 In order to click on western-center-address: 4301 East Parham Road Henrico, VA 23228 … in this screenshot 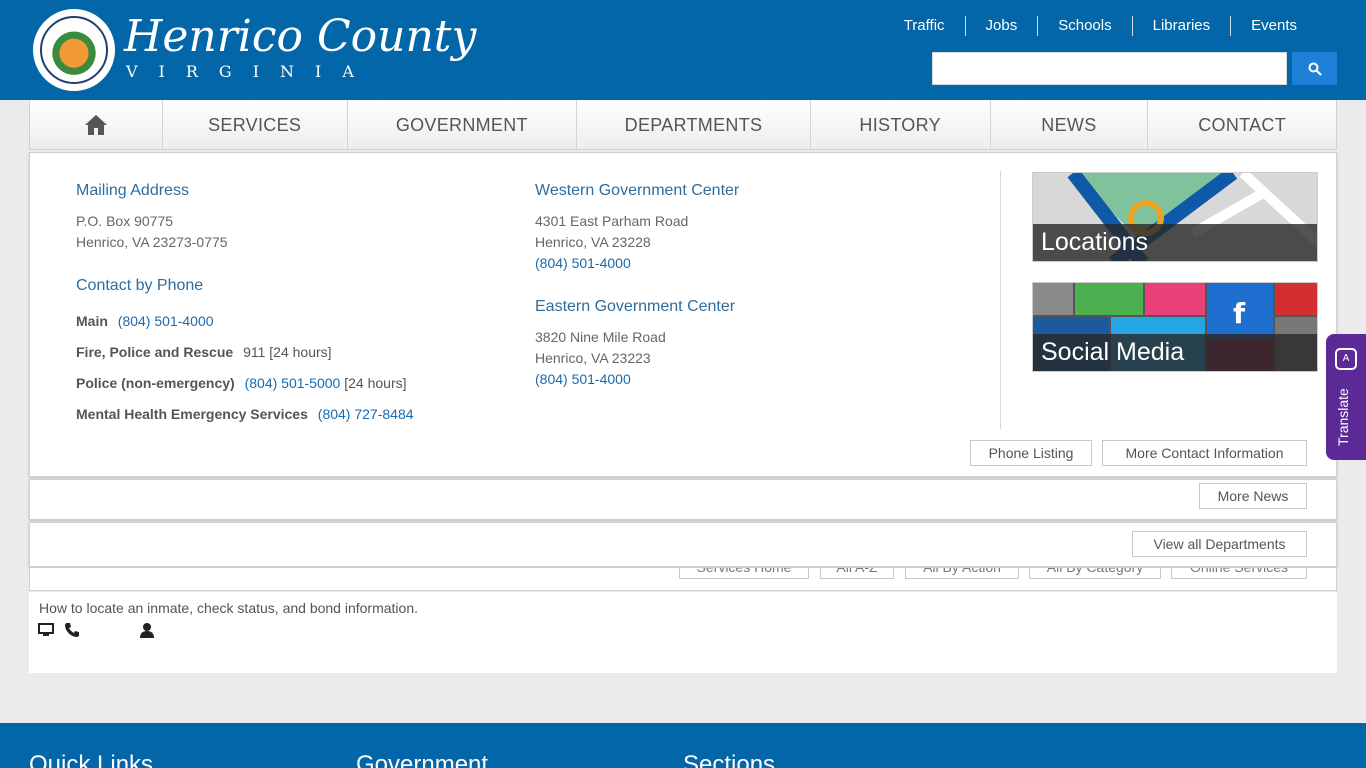, I will do `click(611, 242)`.